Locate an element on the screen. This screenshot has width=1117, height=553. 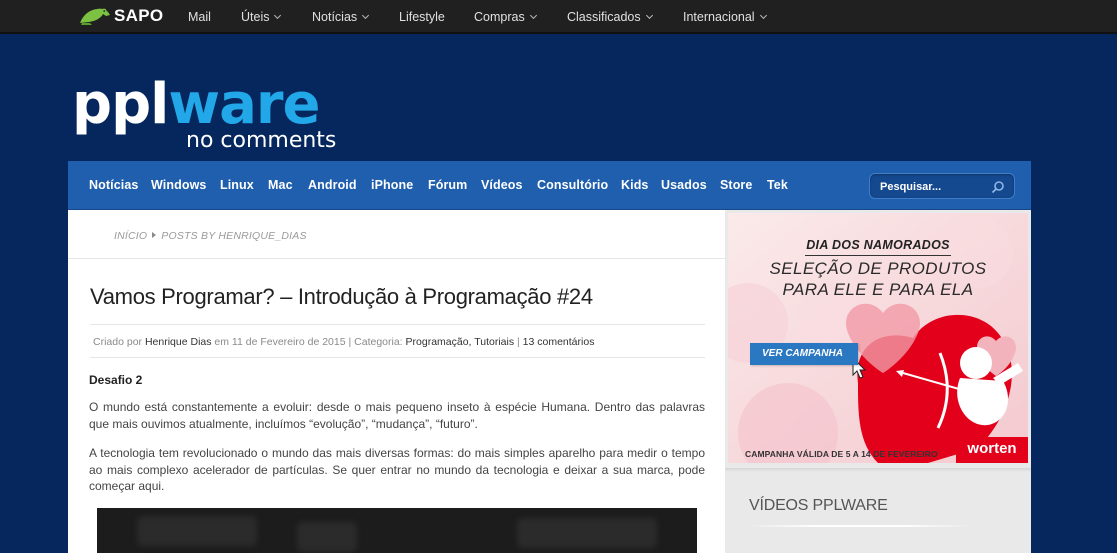
ad-headline-2: PARA ELE E PARA ELA is located at coordinates (878, 289).